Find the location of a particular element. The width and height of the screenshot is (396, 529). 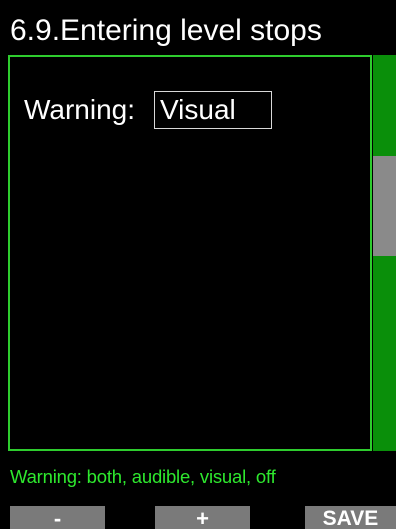

scrollbar-thumb is located at coordinates (384, 206).